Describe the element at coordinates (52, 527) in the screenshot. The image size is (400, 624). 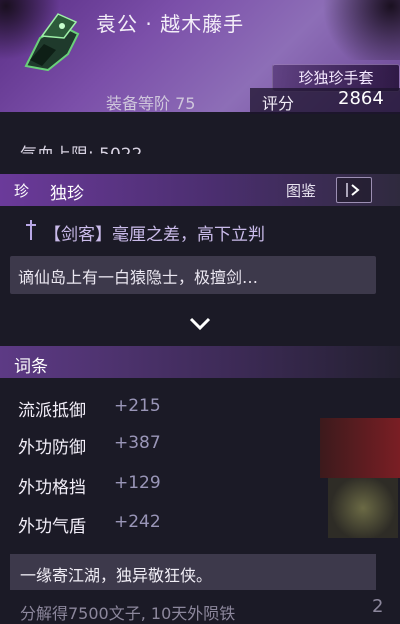
I see `trait-name: 外功气盾` at that location.